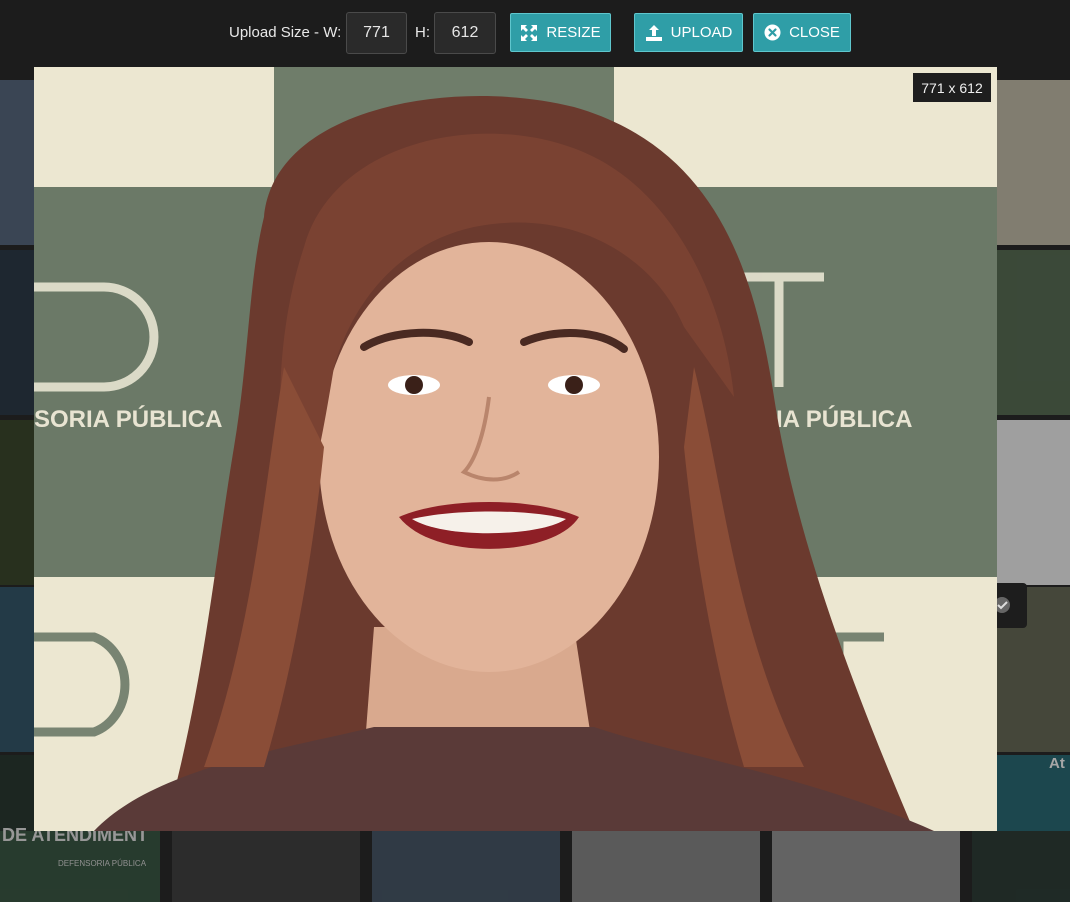 This screenshot has width=1070, height=902. I want to click on upload-label: UPLOAD, so click(701, 32).